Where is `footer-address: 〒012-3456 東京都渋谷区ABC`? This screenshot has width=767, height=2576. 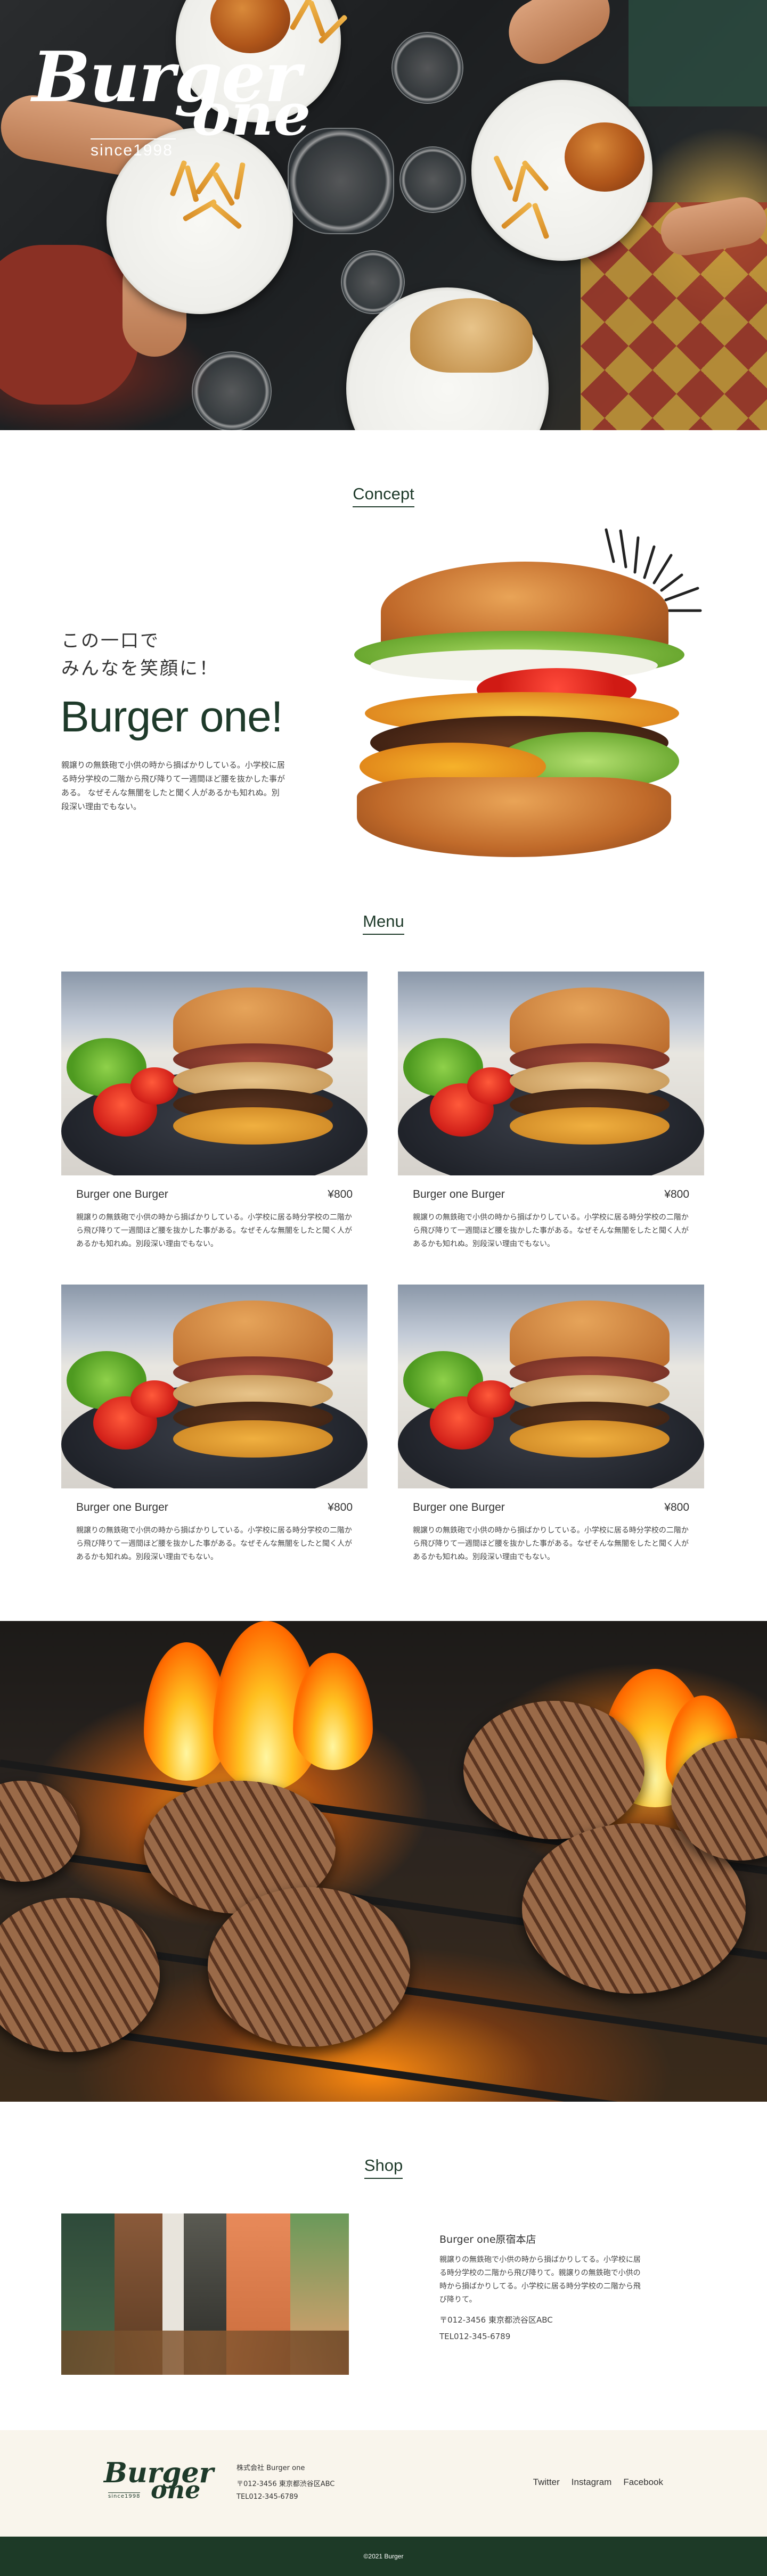 footer-address: 〒012-3456 東京都渋谷区ABC is located at coordinates (285, 2484).